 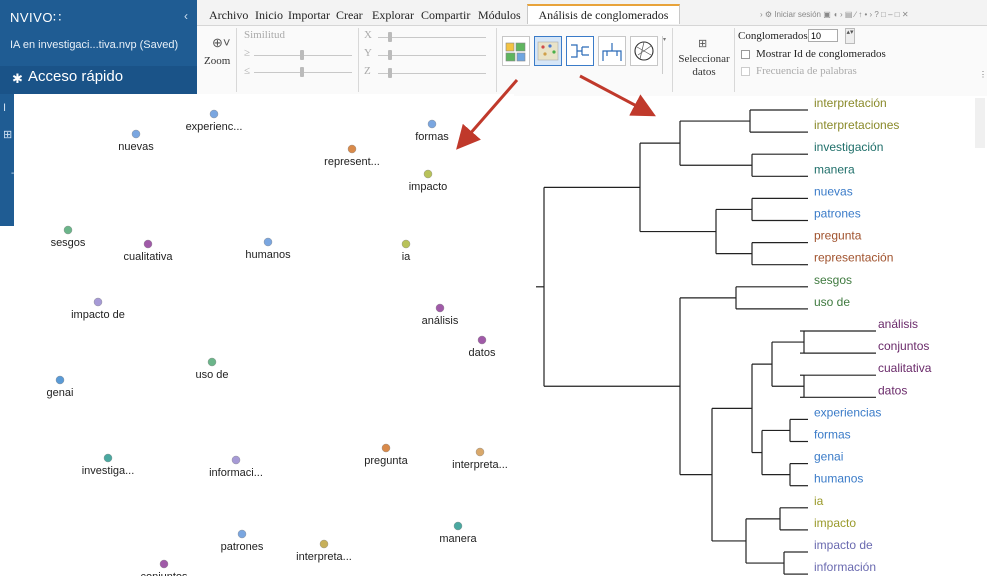 What do you see at coordinates (745, 54) in the screenshot?
I see `show-cluster-ids-checkbox` at bounding box center [745, 54].